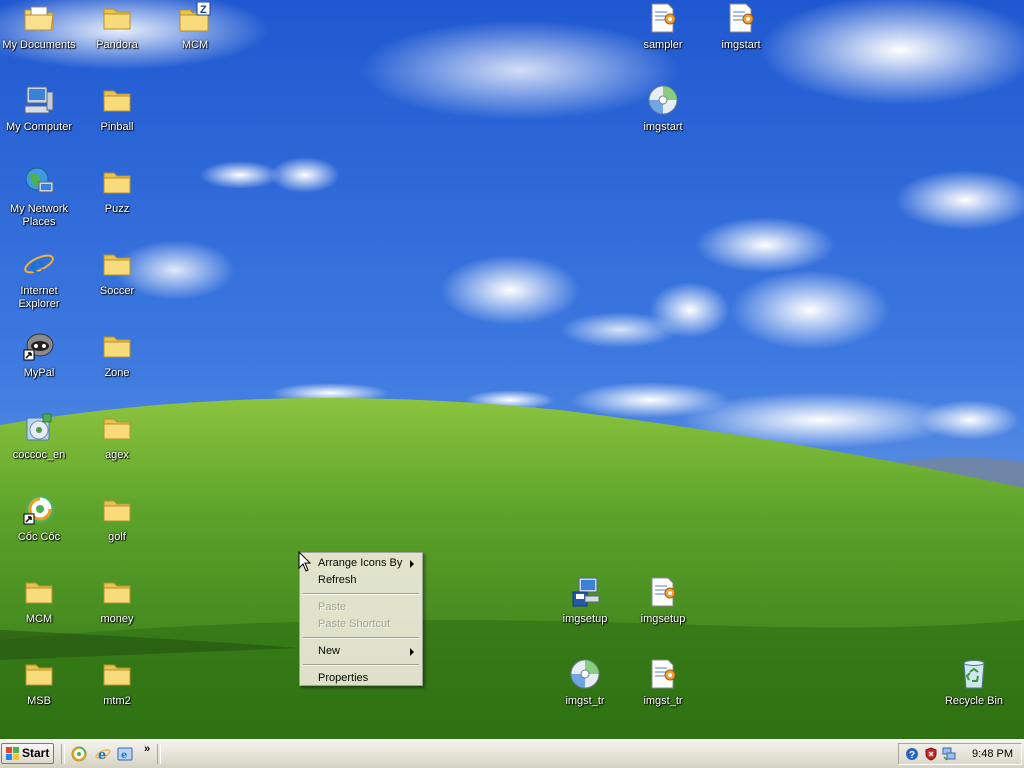 This screenshot has width=1024, height=768. Describe the element at coordinates (663, 614) in the screenshot. I see `desktop-icon-imgsetup-ini: imgsetup` at that location.